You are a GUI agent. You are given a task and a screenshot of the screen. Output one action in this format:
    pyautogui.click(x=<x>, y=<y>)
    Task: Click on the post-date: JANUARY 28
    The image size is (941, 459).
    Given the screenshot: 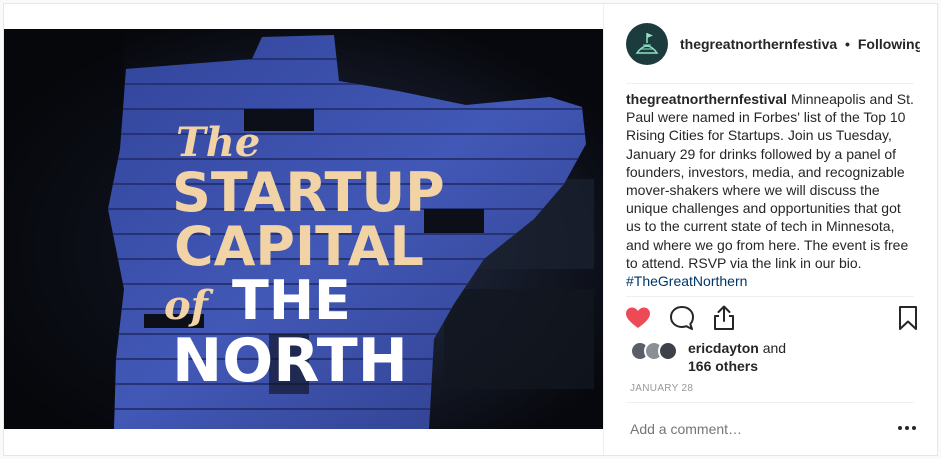 What is the action you would take?
    pyautogui.click(x=661, y=388)
    